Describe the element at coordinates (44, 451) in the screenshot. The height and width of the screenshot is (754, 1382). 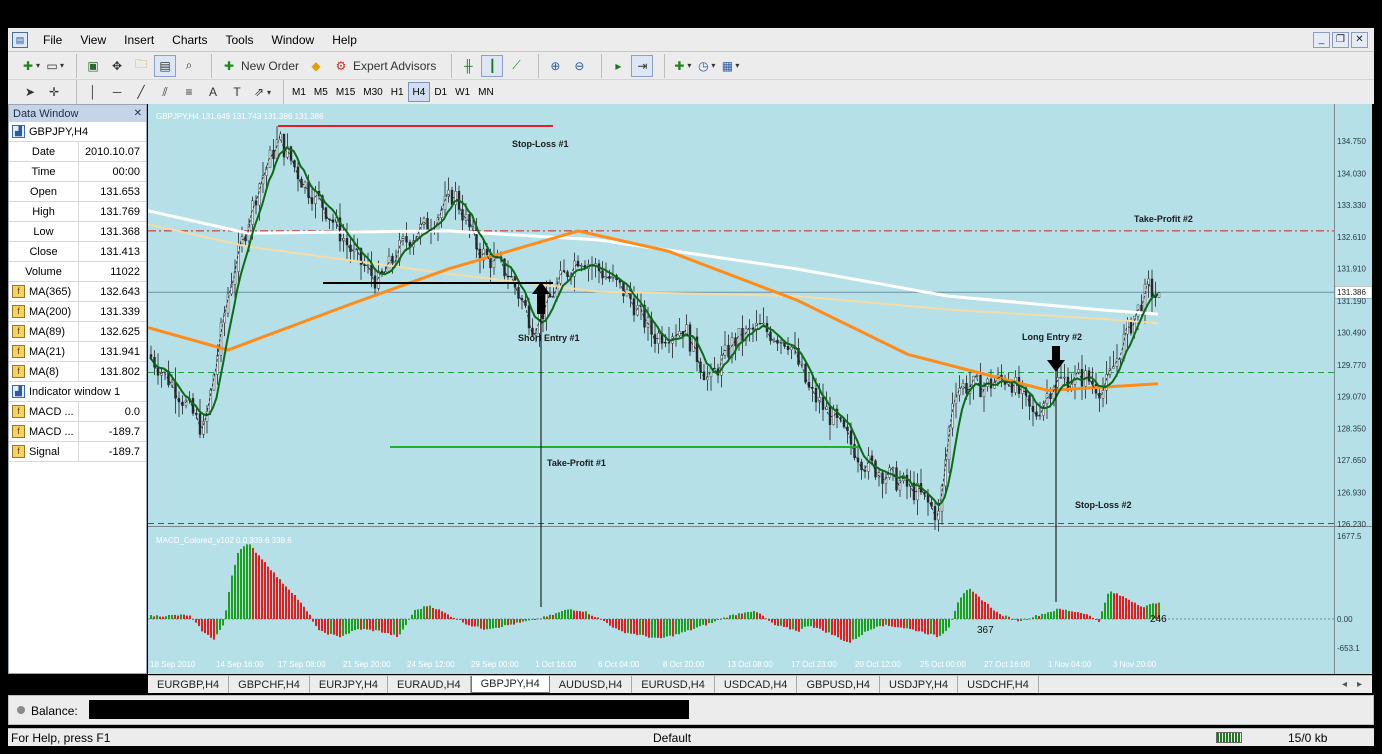
I see `indicator-row-label-text: Signal` at that location.